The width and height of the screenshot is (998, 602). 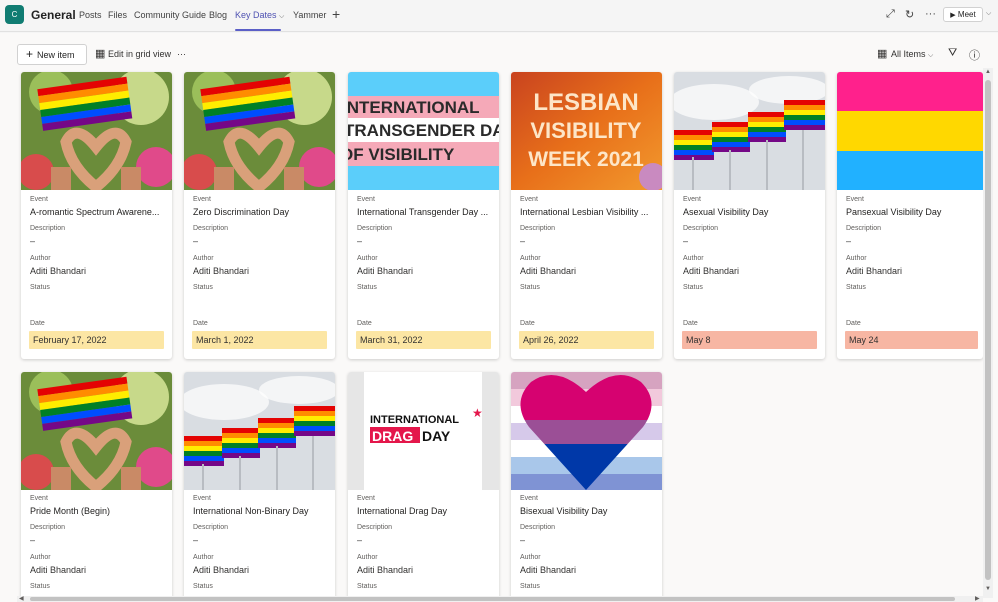 I want to click on edit-grid-view-button: Edit in grid view, so click(x=139, y=54).